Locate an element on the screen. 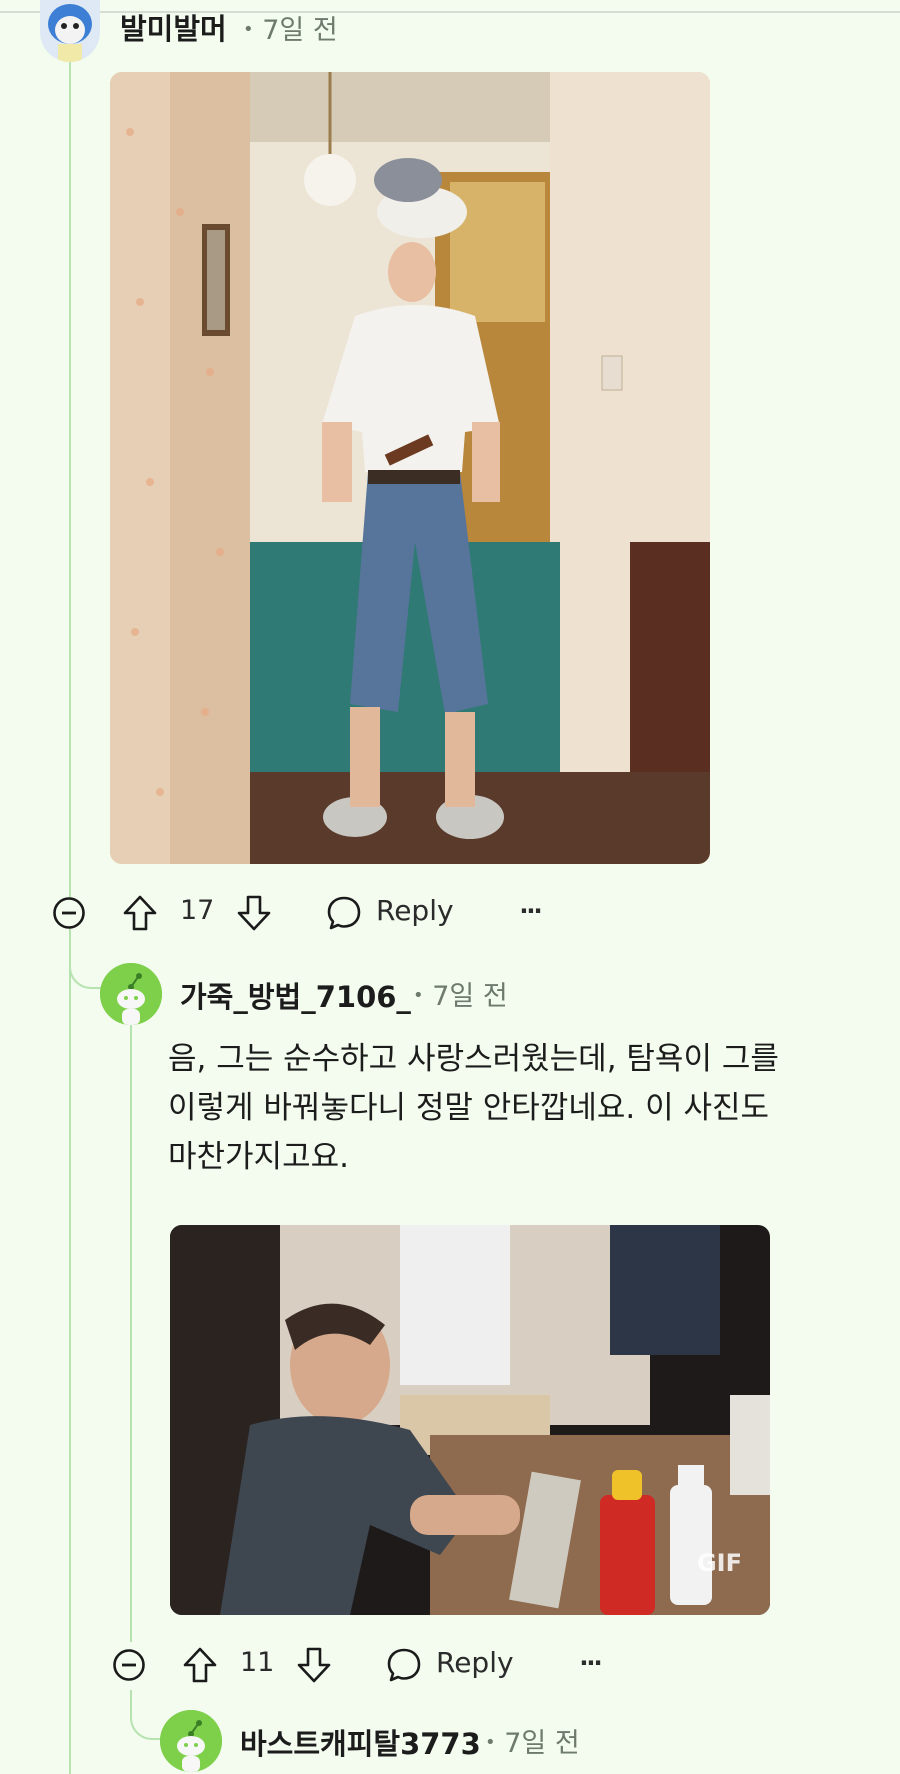 The height and width of the screenshot is (1774, 900). gif-young-man-at-computer is located at coordinates (470, 1420).